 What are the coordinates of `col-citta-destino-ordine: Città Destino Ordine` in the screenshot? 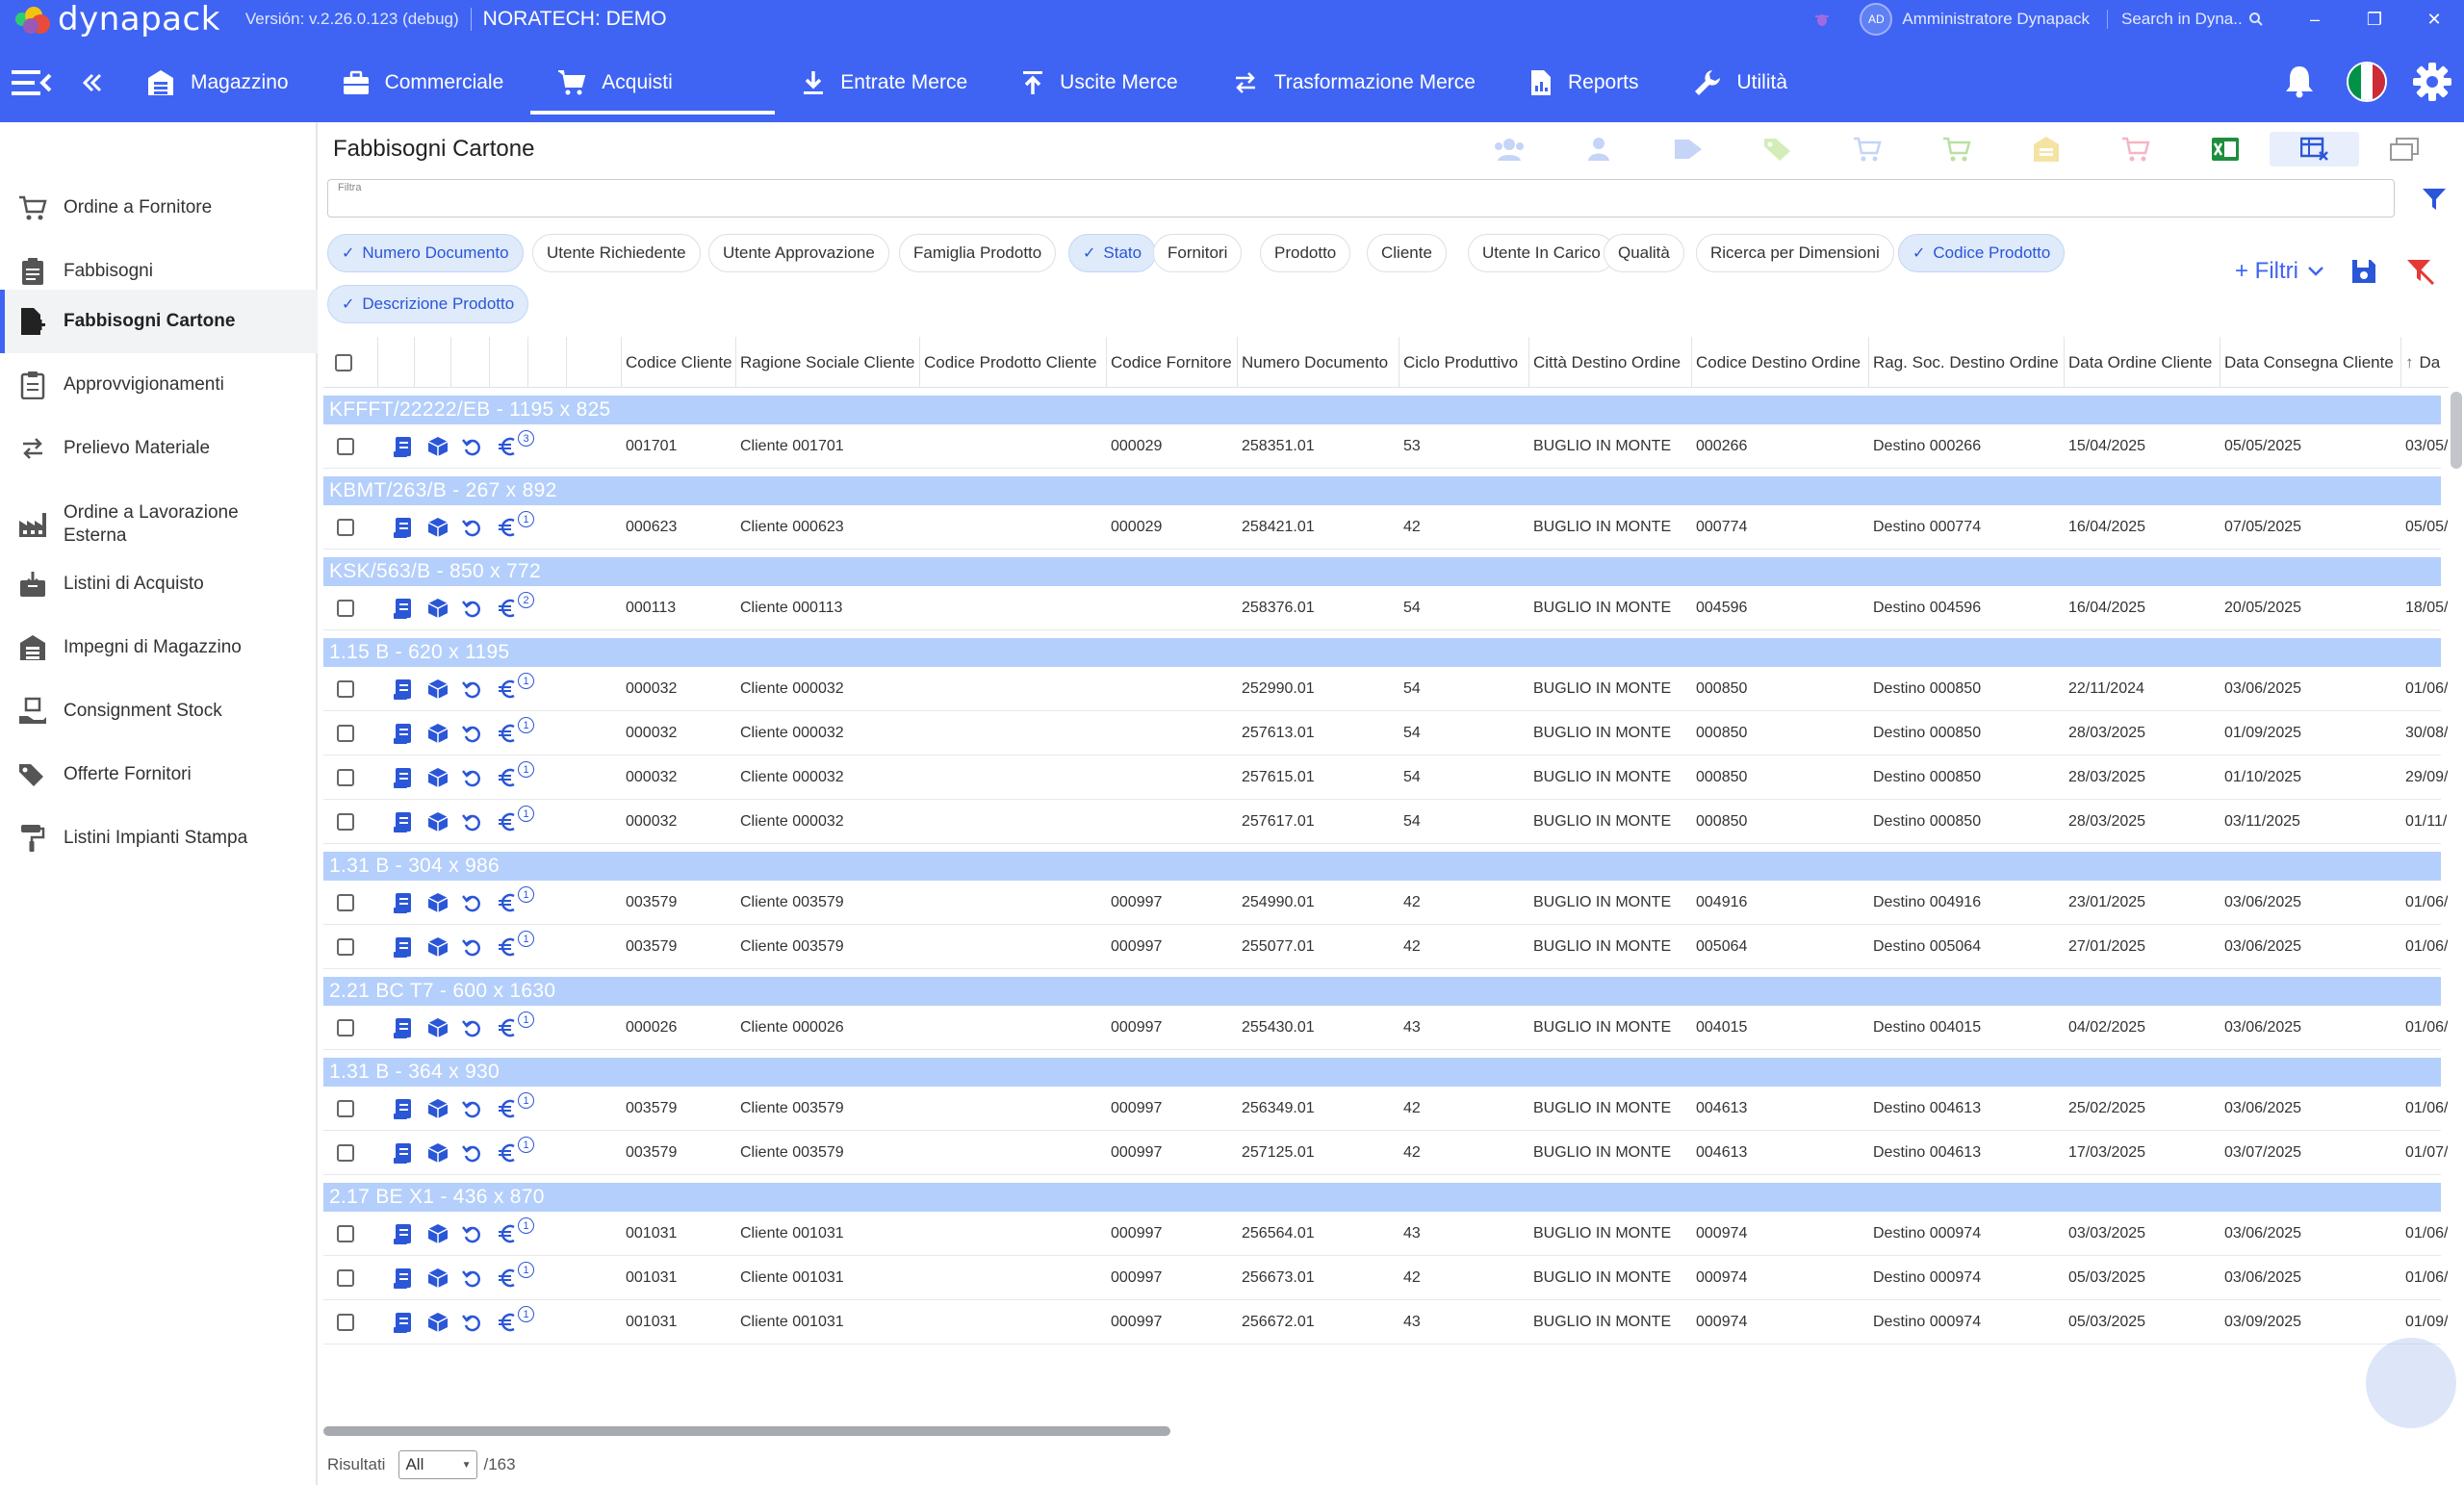 It's located at (1608, 362).